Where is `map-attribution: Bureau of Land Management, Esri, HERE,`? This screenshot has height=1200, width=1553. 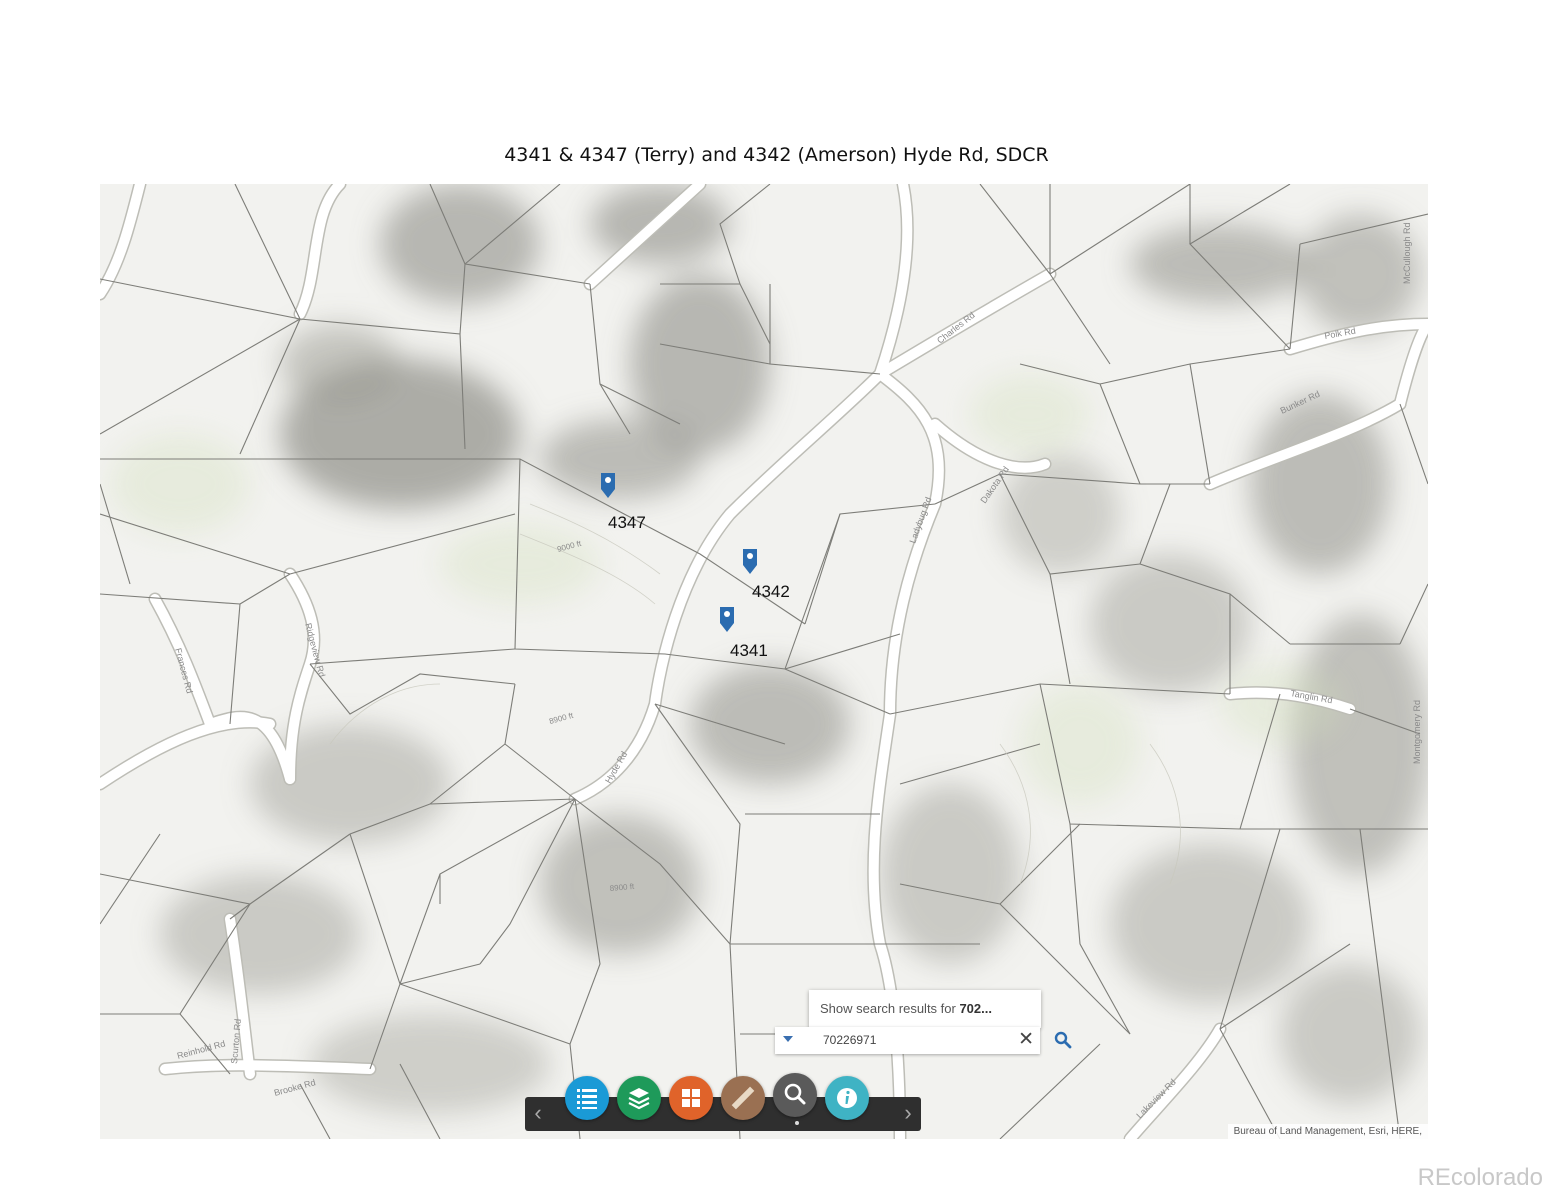
map-attribution: Bureau of Land Management, Esri, HERE, is located at coordinates (1327, 1131).